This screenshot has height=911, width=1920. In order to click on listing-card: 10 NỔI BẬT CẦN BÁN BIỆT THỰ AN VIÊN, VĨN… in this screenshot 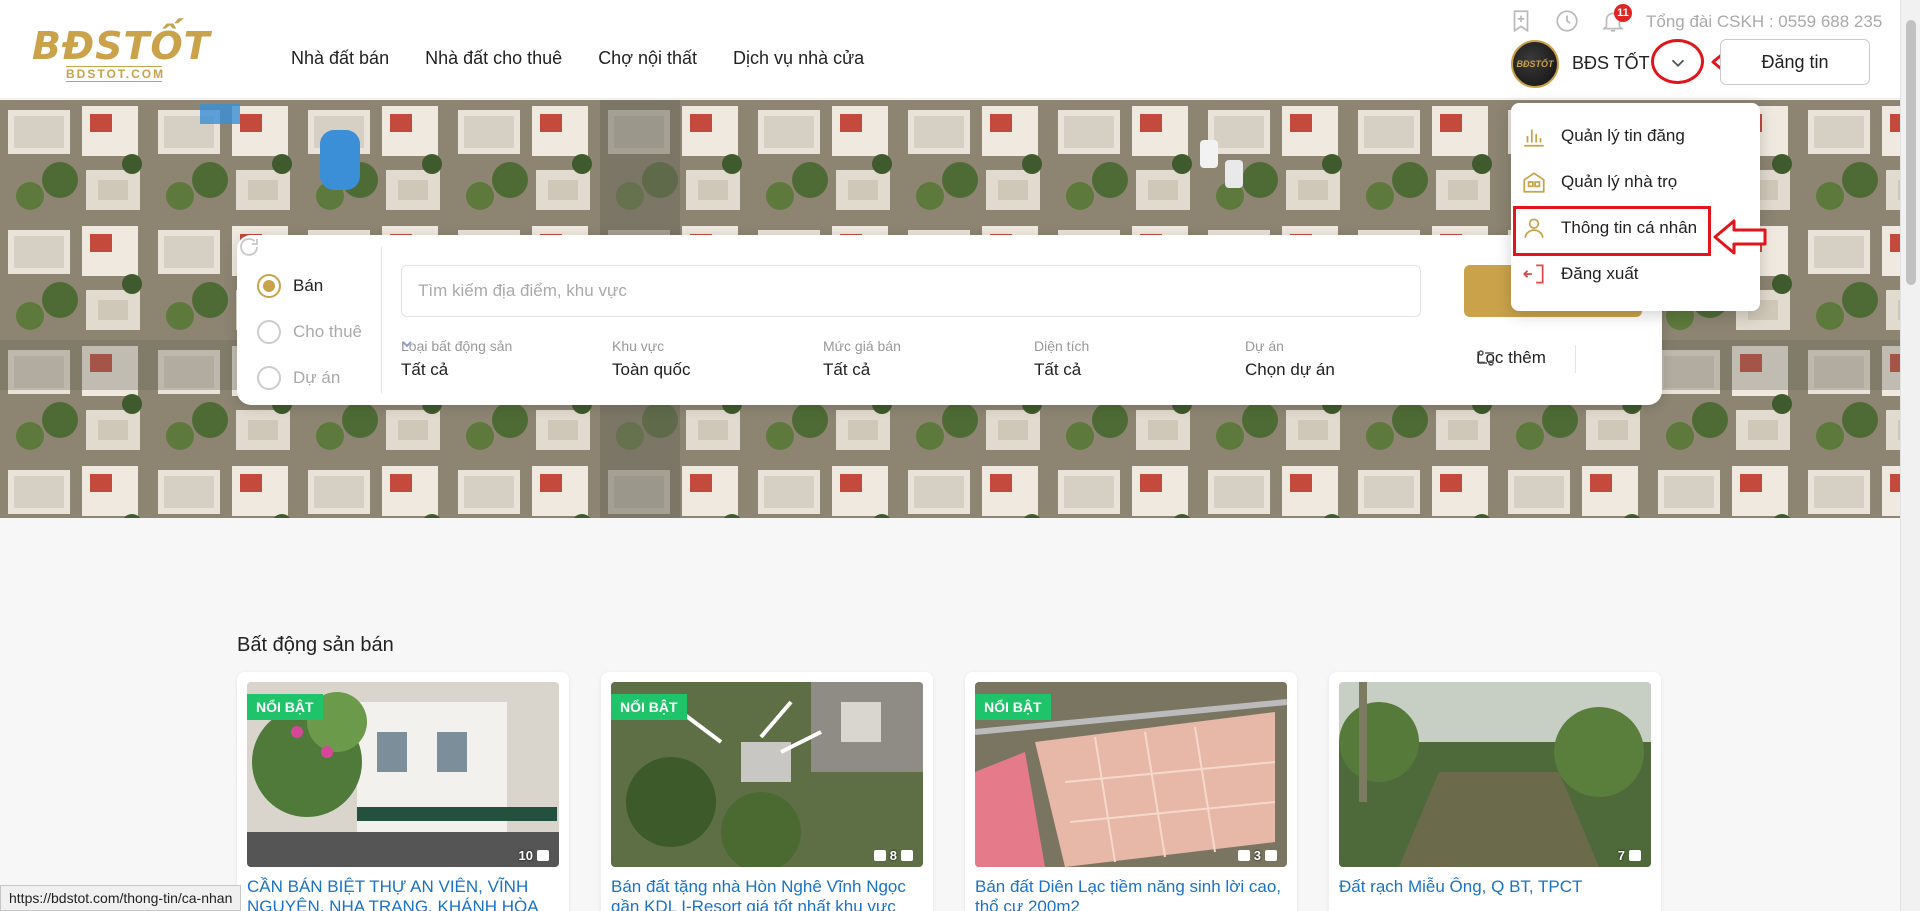, I will do `click(403, 791)`.